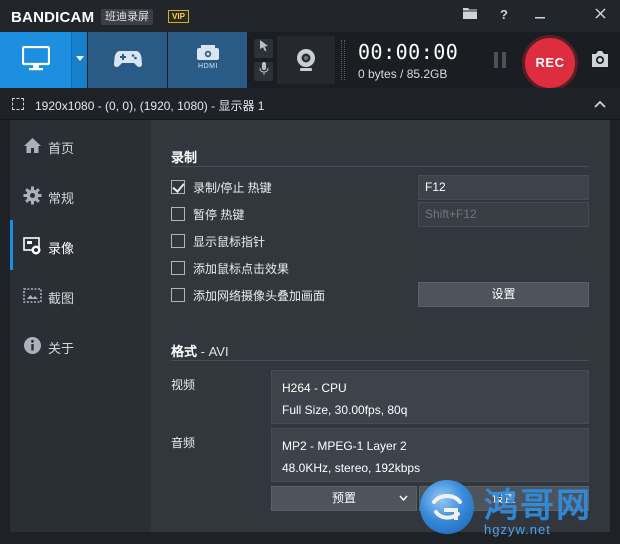  What do you see at coordinates (241, 269) in the screenshot?
I see `click-effect-label: 添加鼠标点击效果` at bounding box center [241, 269].